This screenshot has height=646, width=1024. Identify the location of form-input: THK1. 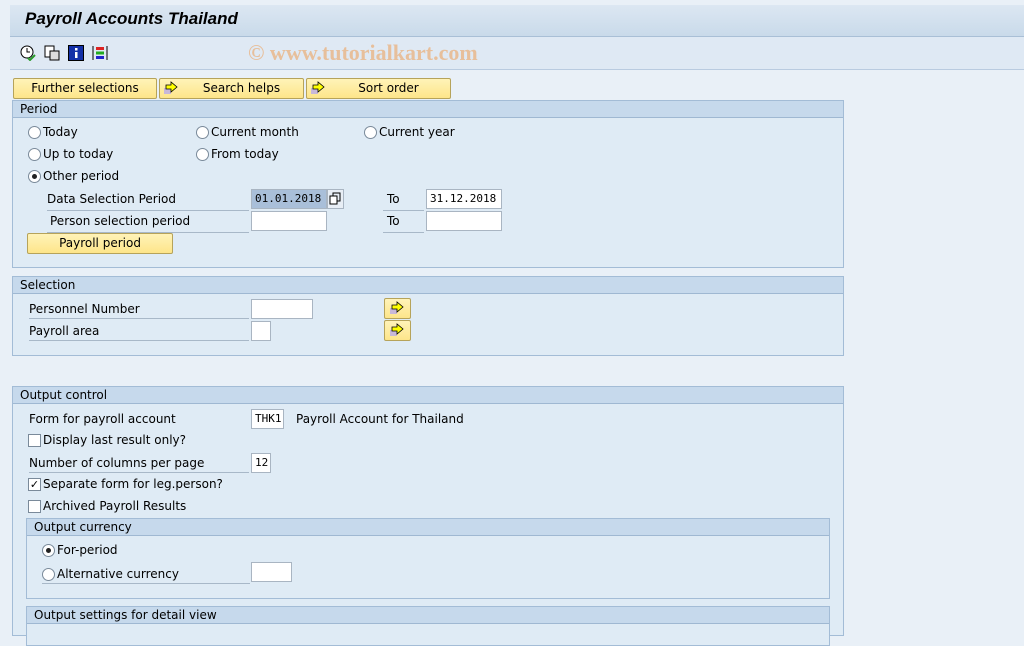
(267, 419).